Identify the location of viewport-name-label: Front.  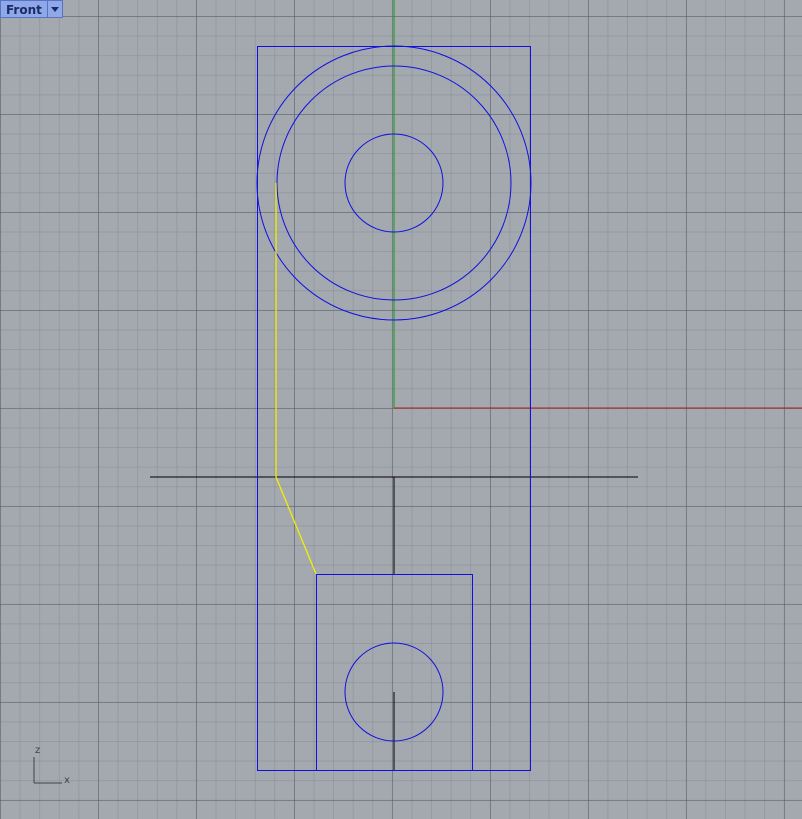
(23, 9).